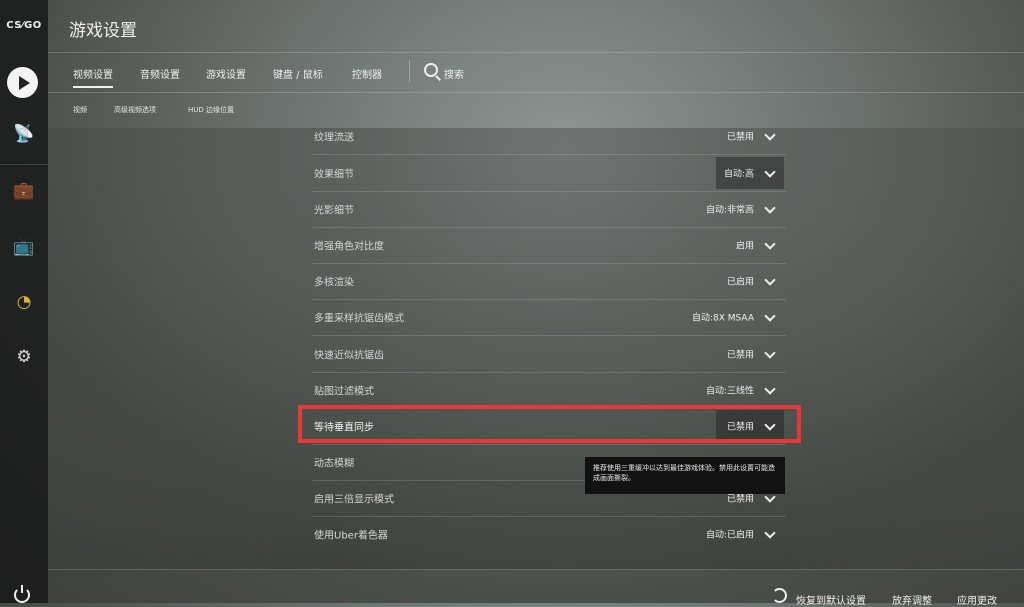 Image resolution: width=1024 pixels, height=607 pixels. What do you see at coordinates (334, 283) in the screenshot?
I see `setting-label: 多核渲染` at bounding box center [334, 283].